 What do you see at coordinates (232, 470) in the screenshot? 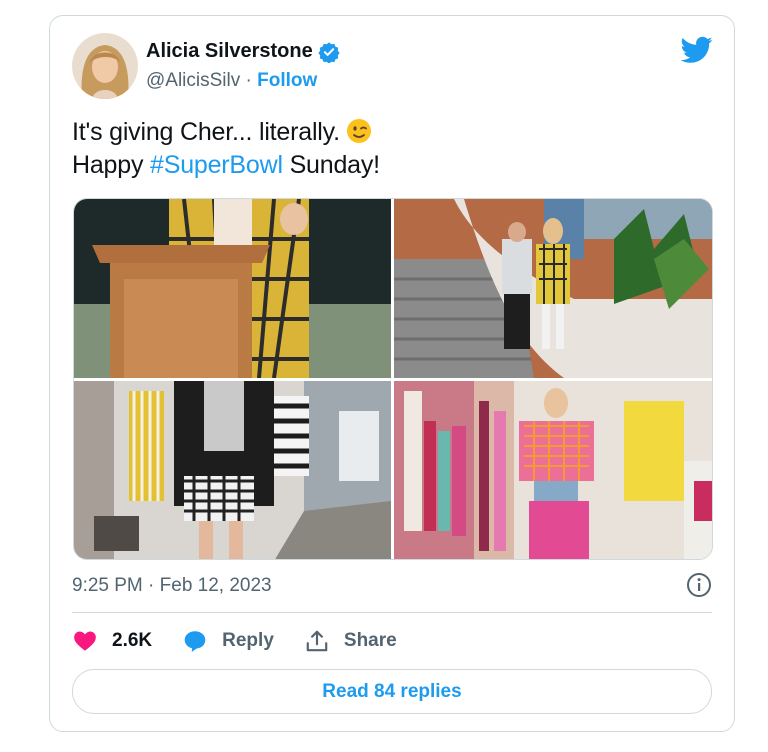
I see `street-shopping-photo` at bounding box center [232, 470].